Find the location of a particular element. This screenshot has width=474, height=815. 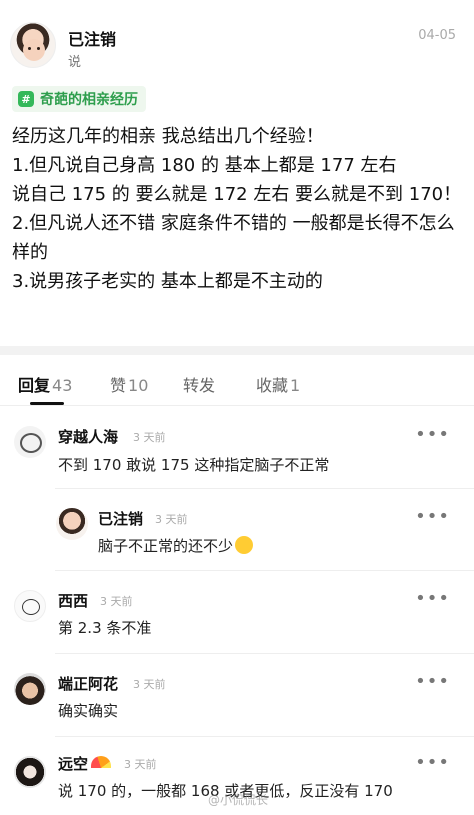

author-name: 已注销 is located at coordinates (92, 38).